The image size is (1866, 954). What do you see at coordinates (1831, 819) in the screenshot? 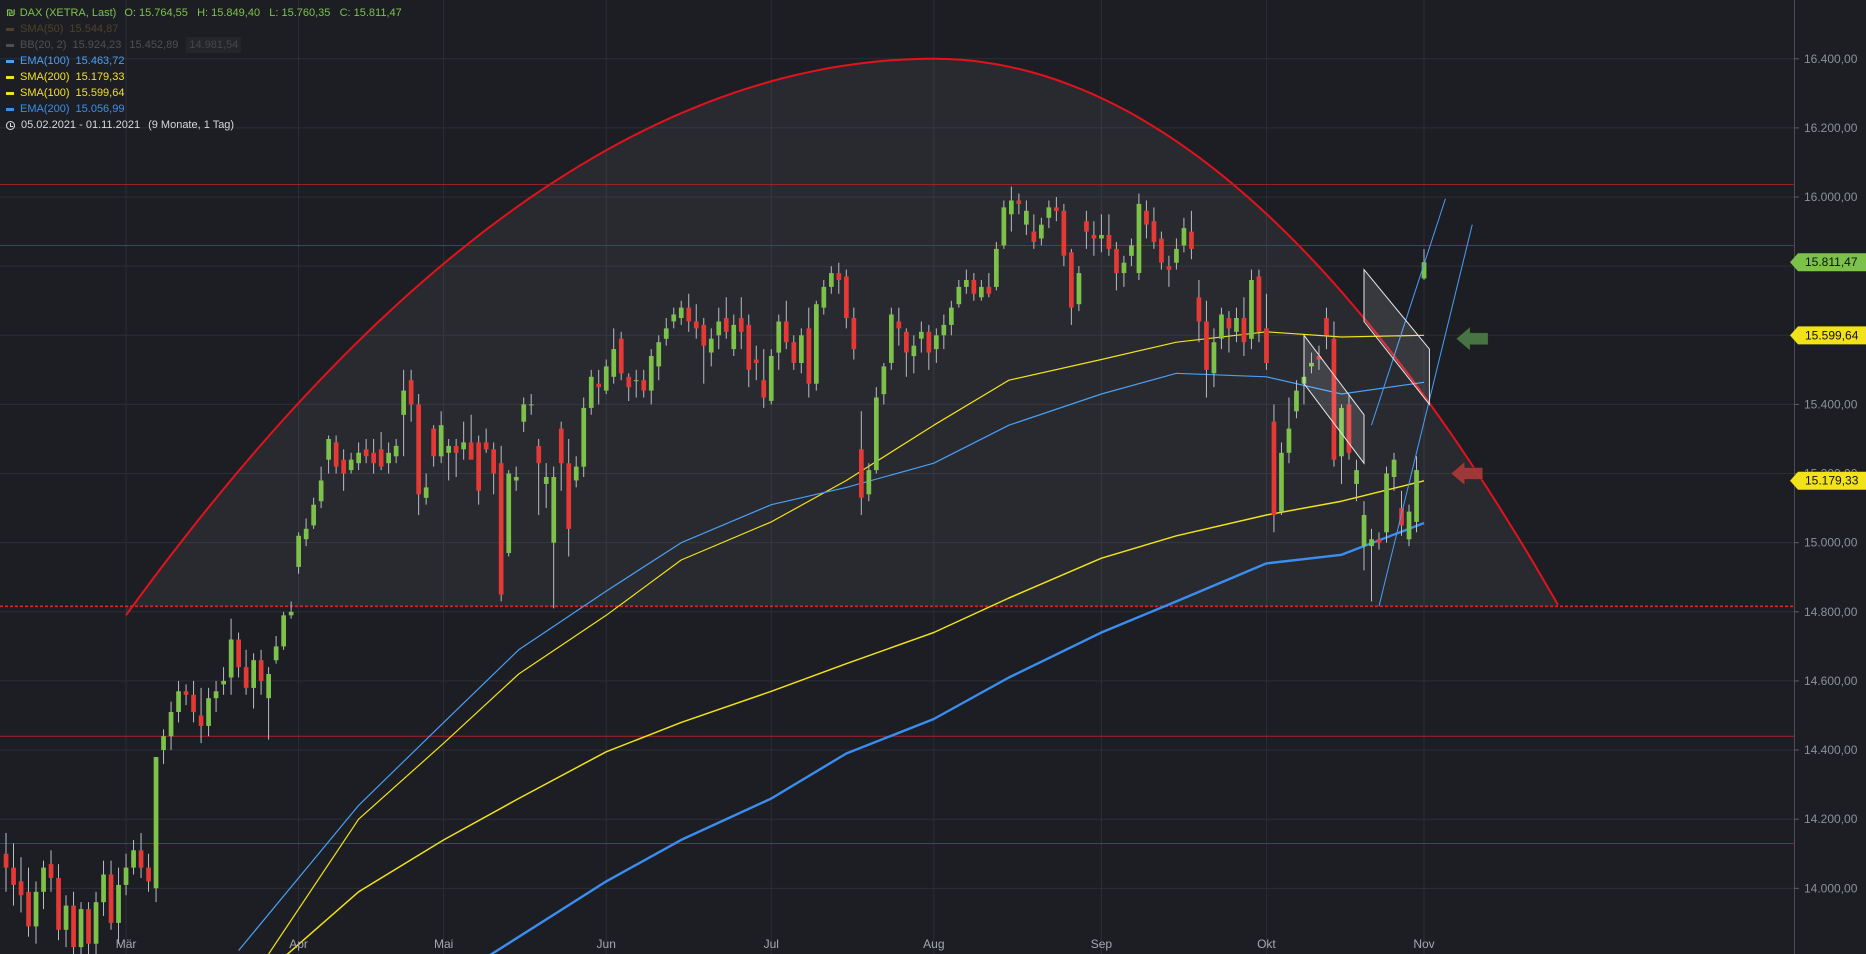
I see `price-tick-label: 14.200,00` at bounding box center [1831, 819].